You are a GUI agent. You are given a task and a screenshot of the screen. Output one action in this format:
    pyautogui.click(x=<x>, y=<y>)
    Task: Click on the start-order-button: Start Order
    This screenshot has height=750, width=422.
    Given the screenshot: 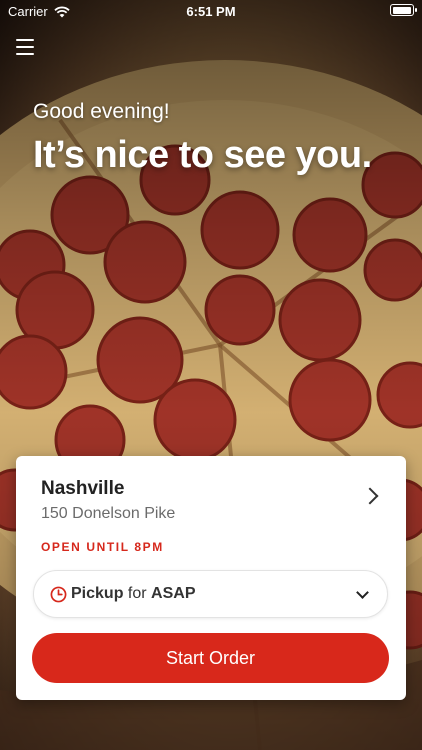 What is the action you would take?
    pyautogui.click(x=210, y=658)
    